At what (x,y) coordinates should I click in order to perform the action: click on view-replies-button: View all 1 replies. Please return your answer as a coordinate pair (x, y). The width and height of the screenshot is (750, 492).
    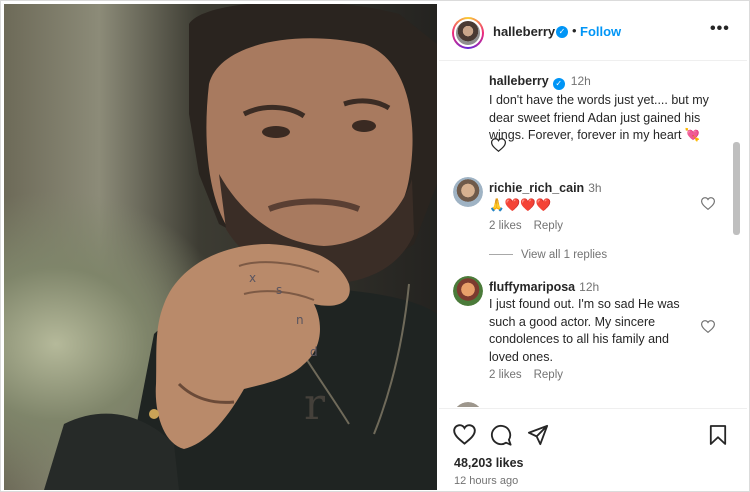
    Looking at the image, I should click on (548, 255).